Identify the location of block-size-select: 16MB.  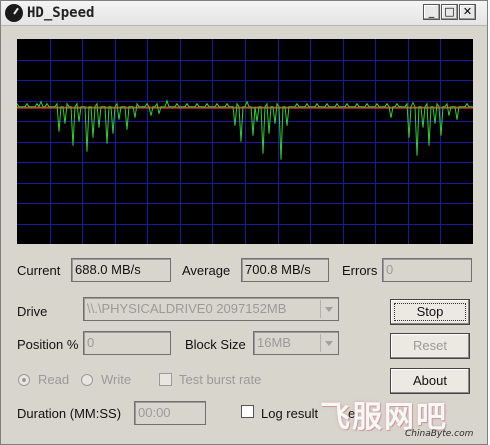
(296, 343).